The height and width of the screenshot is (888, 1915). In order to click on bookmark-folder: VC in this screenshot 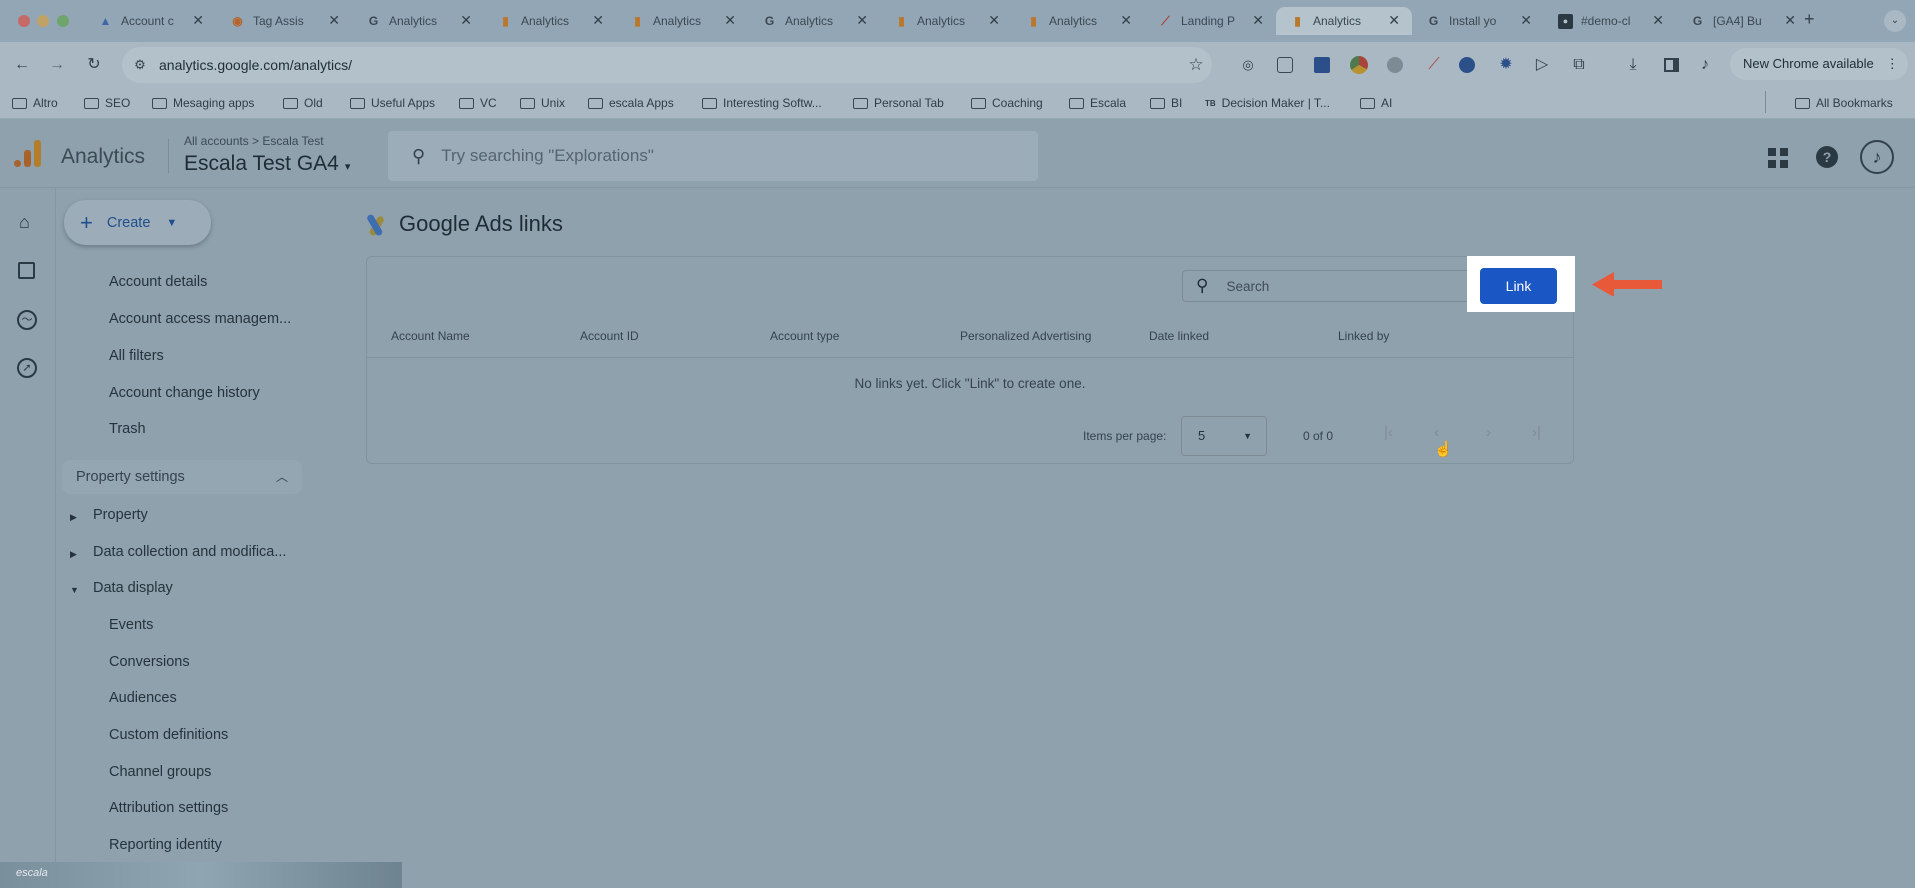, I will do `click(478, 103)`.